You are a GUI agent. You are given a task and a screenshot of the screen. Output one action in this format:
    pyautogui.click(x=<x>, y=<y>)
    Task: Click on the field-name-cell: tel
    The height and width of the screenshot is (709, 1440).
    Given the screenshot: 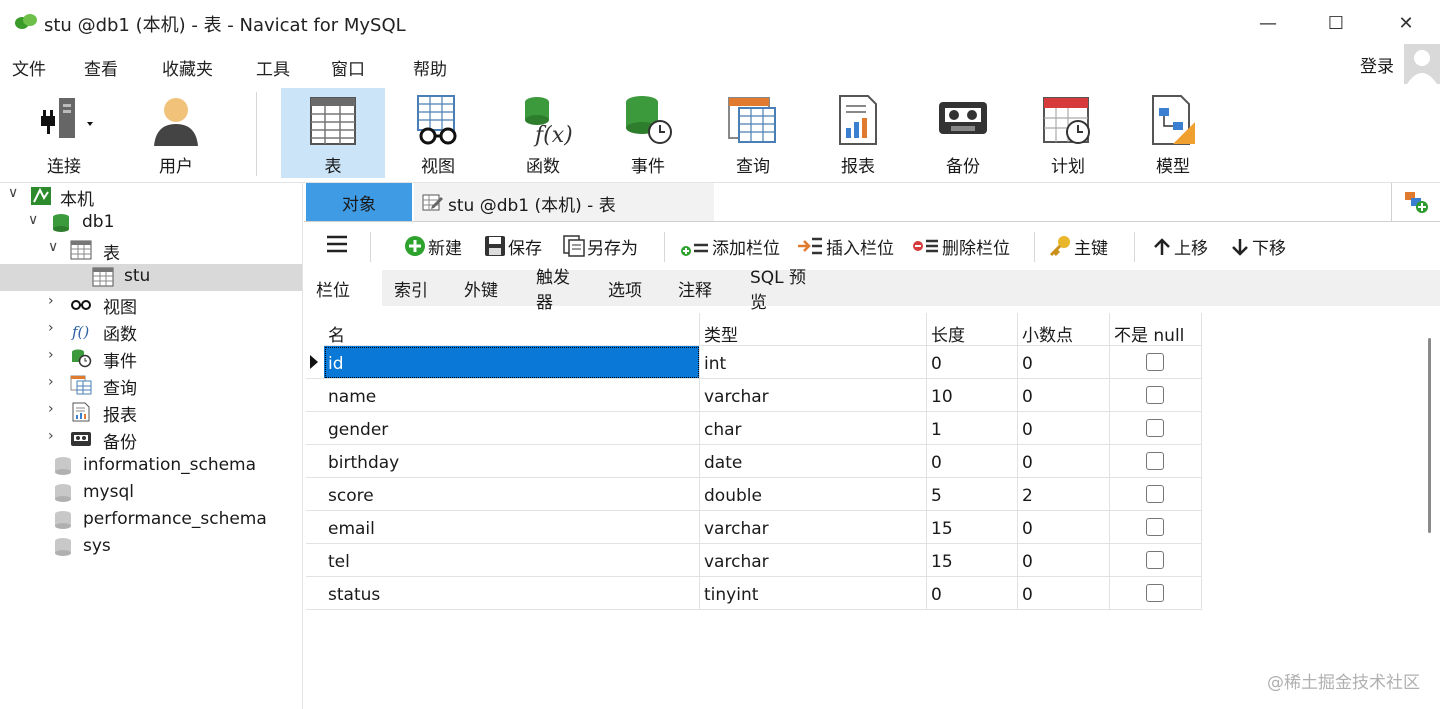 What is the action you would take?
    pyautogui.click(x=512, y=560)
    